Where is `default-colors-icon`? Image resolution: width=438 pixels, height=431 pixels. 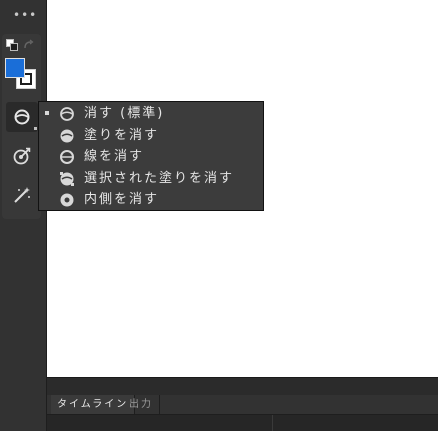
default-colors-icon is located at coordinates (12, 45).